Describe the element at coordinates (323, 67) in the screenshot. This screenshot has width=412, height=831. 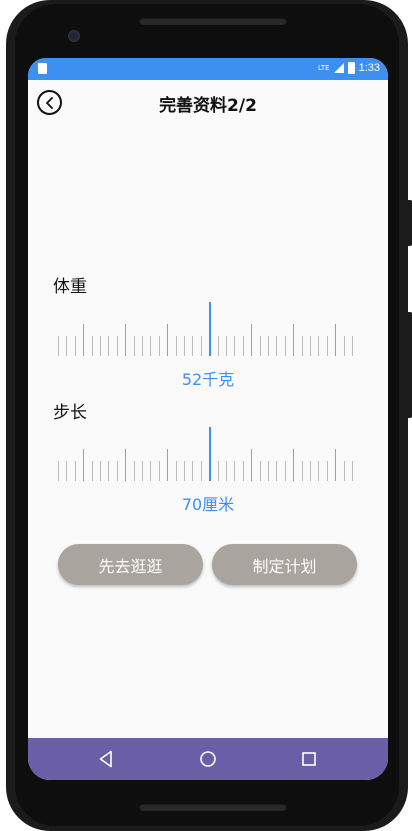
I see `network-type: LTE` at that location.